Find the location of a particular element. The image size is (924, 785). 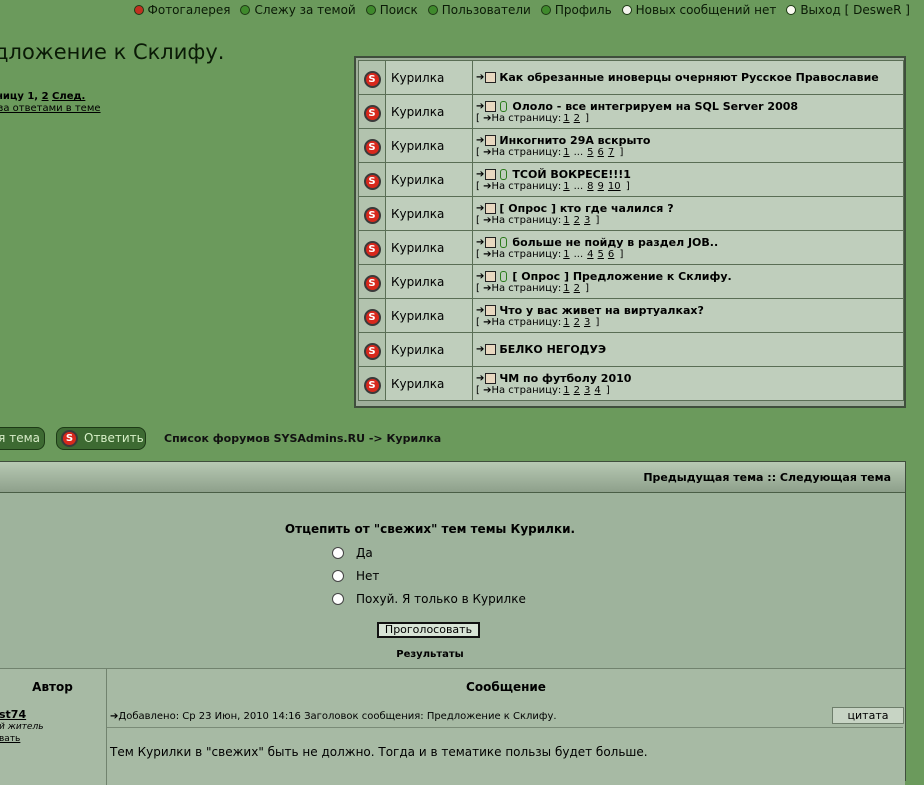

nav-logout: Выход [ DesweR ] is located at coordinates (848, 10).